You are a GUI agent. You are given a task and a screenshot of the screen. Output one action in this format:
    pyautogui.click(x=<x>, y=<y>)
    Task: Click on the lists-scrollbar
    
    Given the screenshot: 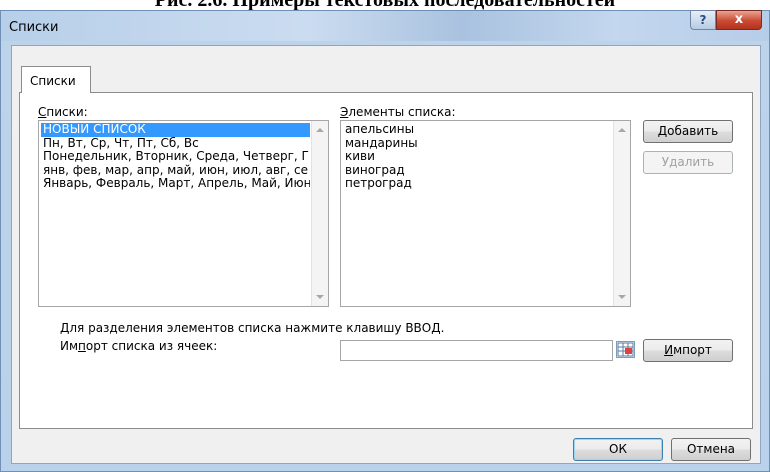 What is the action you would take?
    pyautogui.click(x=319, y=213)
    